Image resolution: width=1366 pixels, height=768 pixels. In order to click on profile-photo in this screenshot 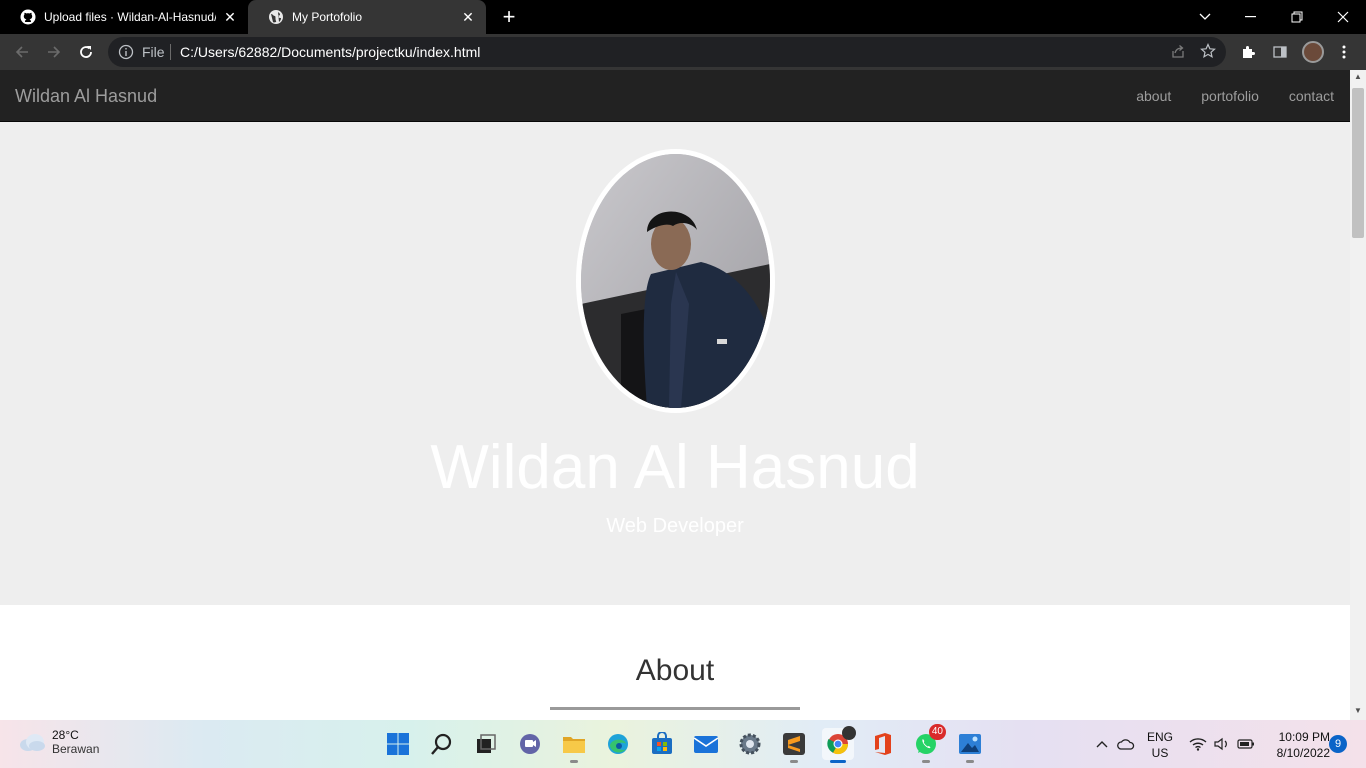, I will do `click(675, 281)`.